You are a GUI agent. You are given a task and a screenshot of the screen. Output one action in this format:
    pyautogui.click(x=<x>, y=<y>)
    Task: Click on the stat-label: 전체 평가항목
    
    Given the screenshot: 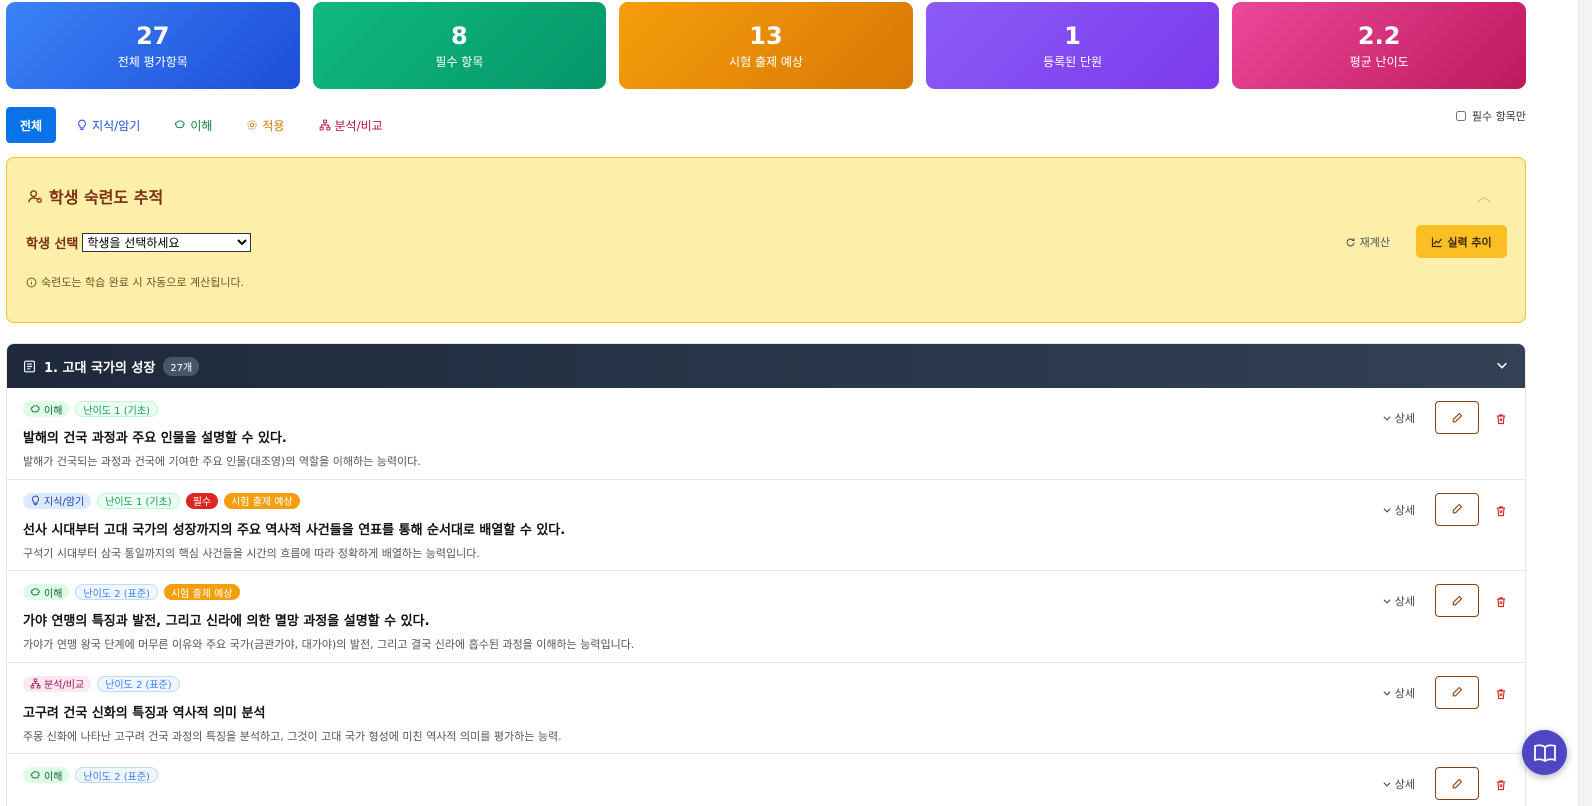 What is the action you would take?
    pyautogui.click(x=152, y=61)
    